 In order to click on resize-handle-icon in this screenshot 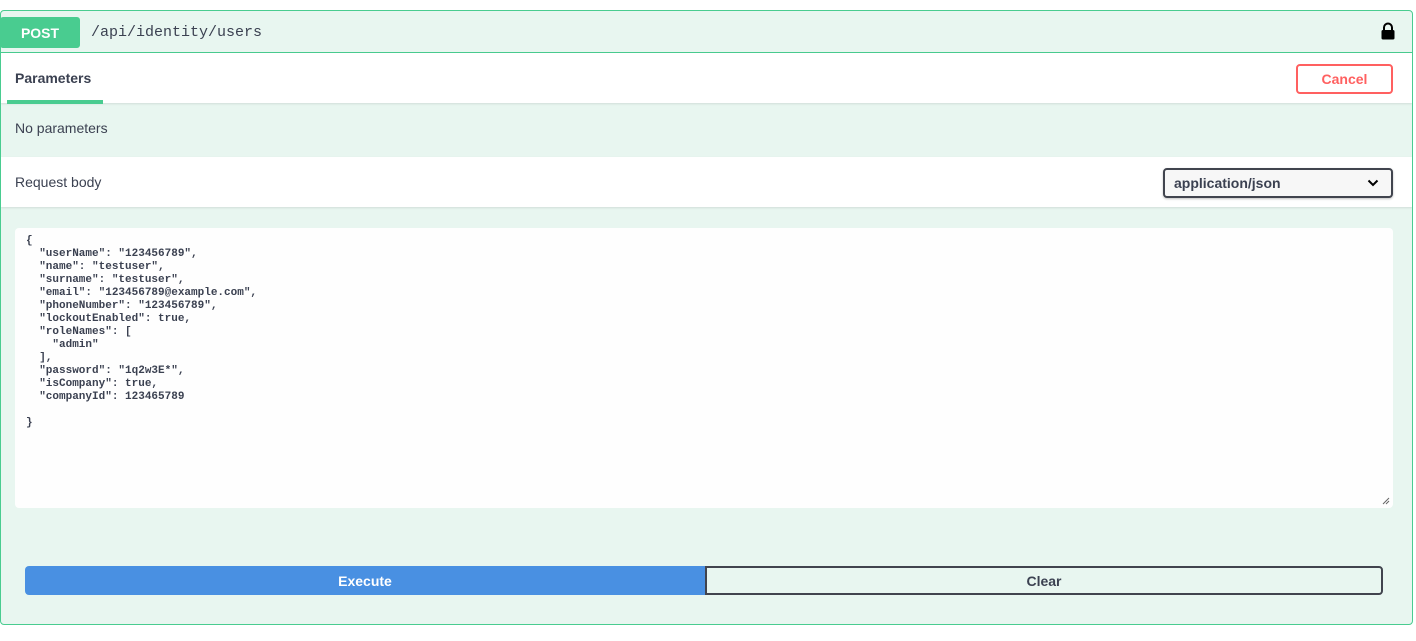, I will do `click(1386, 501)`.